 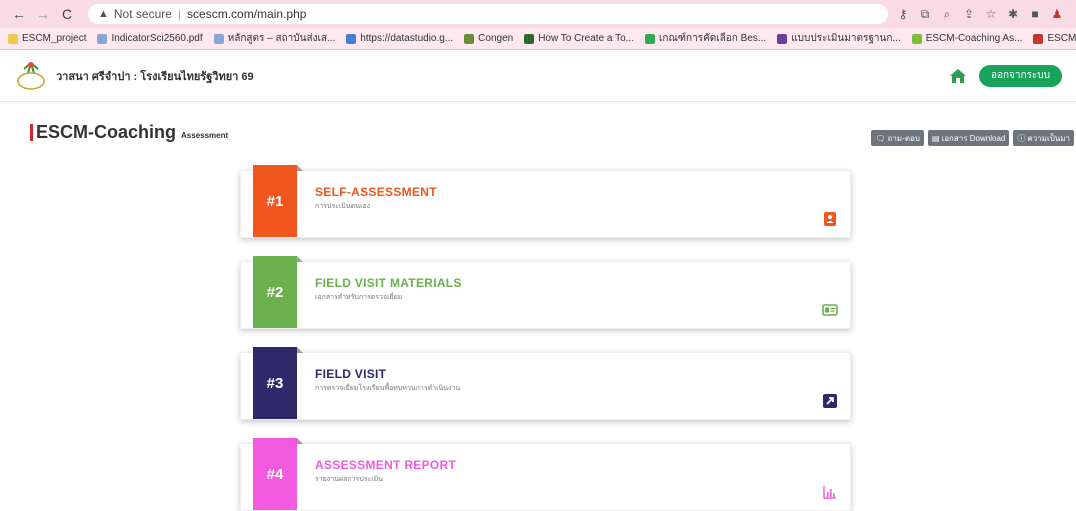 I want to click on external-link-icon, so click(x=830, y=401).